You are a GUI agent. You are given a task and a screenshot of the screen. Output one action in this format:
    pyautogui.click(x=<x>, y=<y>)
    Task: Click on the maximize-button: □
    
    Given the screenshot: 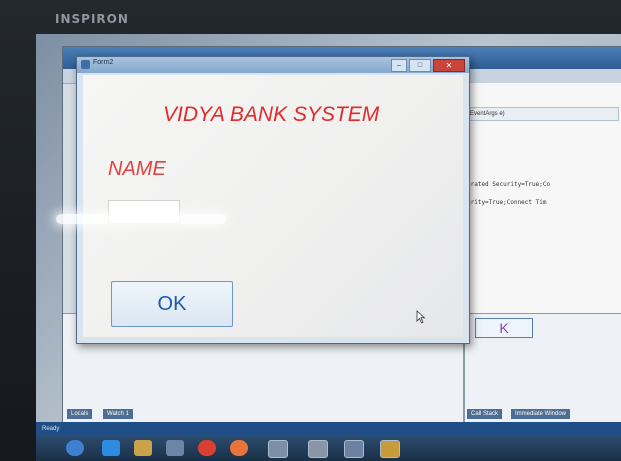 What is the action you would take?
    pyautogui.click(x=420, y=65)
    